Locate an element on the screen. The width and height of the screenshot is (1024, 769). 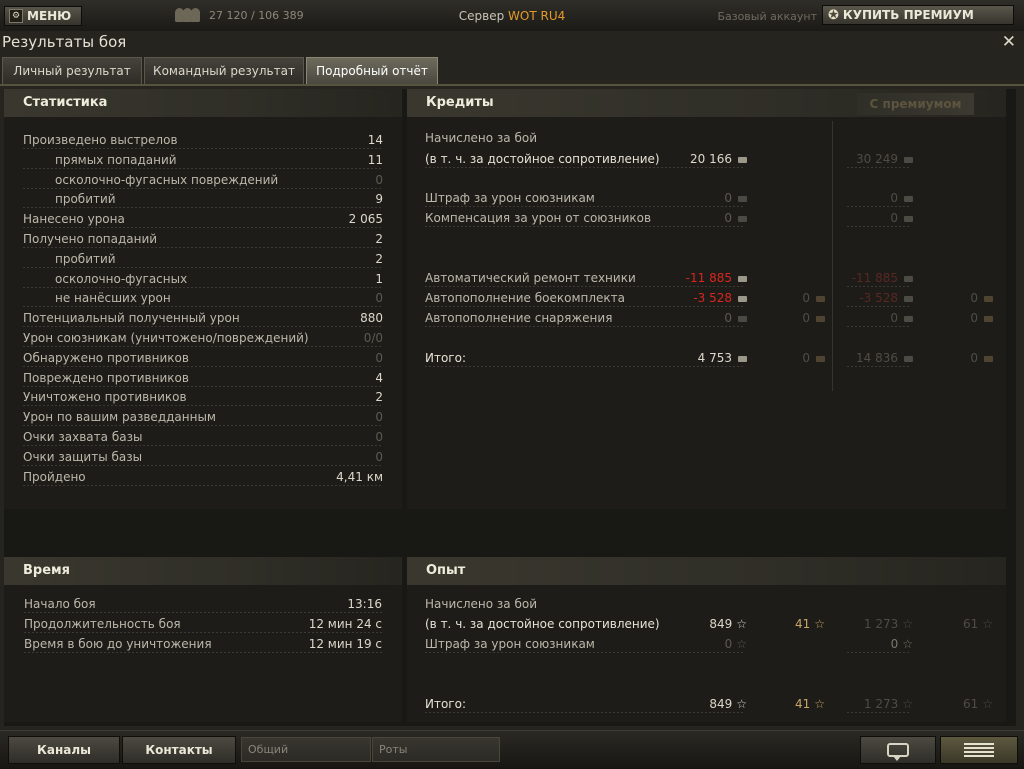
chat-bubble-icon is located at coordinates (898, 752).